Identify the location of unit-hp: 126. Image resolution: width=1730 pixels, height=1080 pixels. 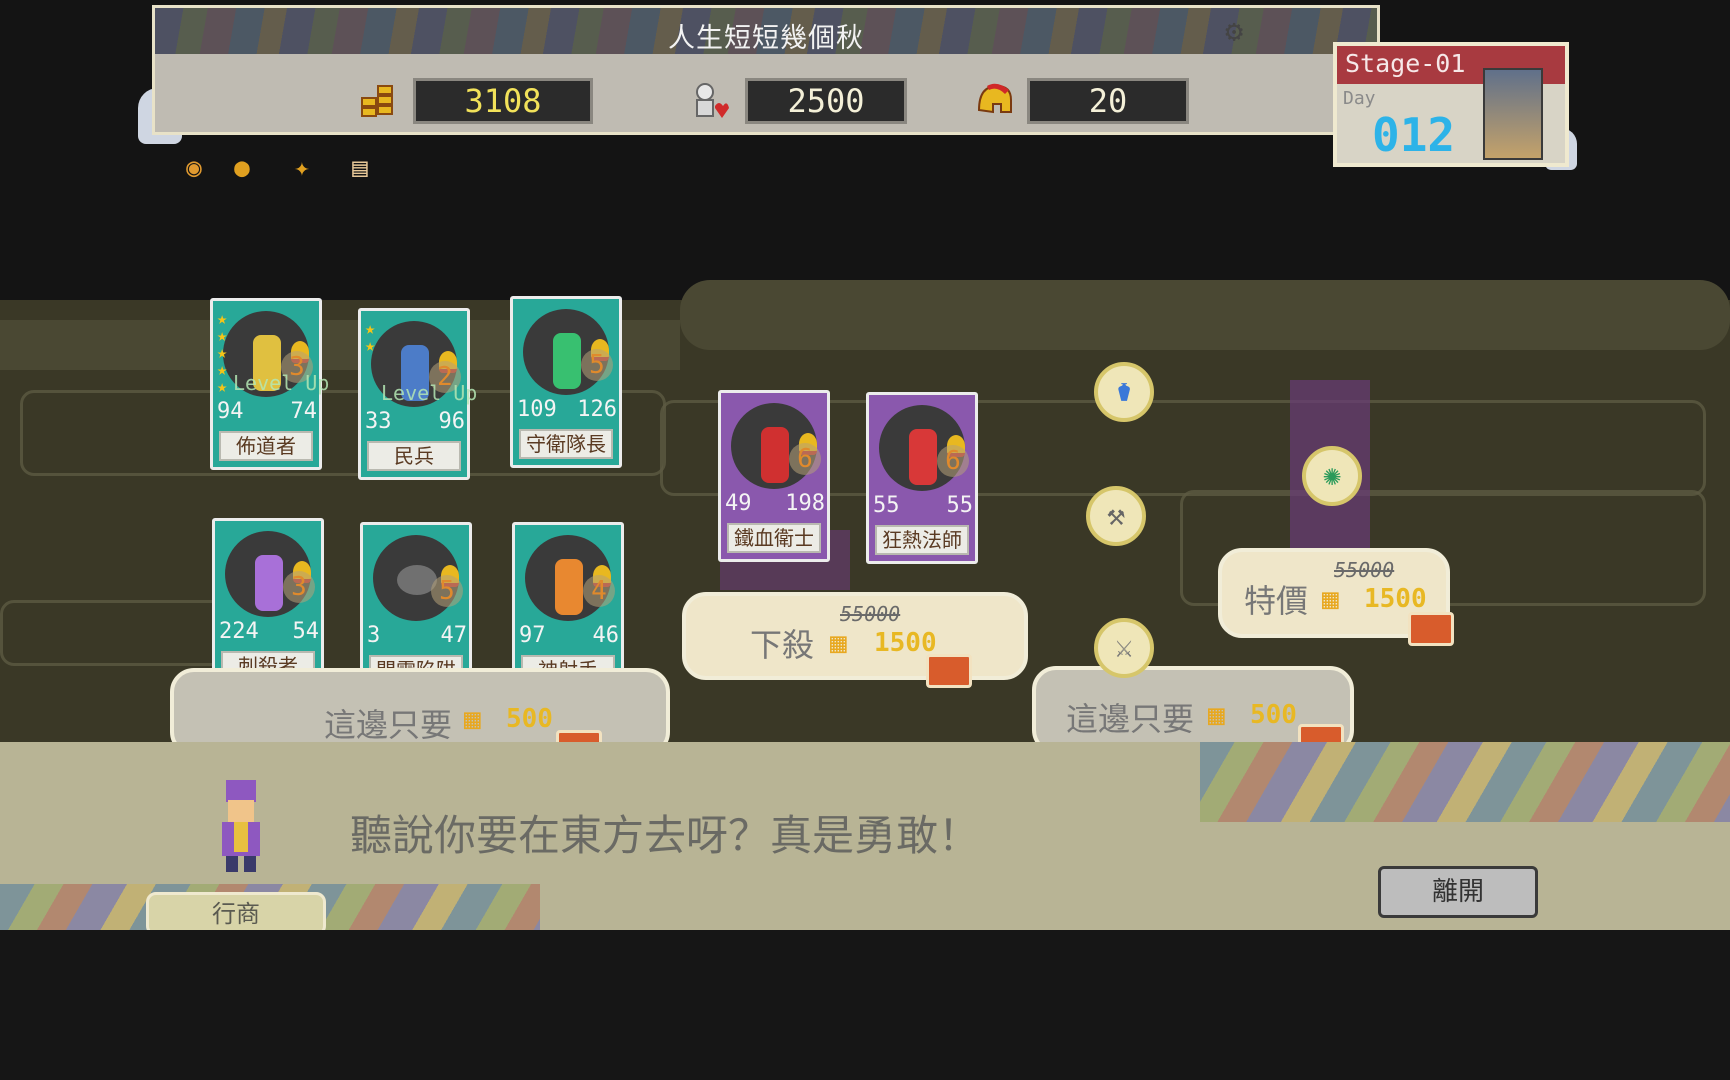
(597, 409).